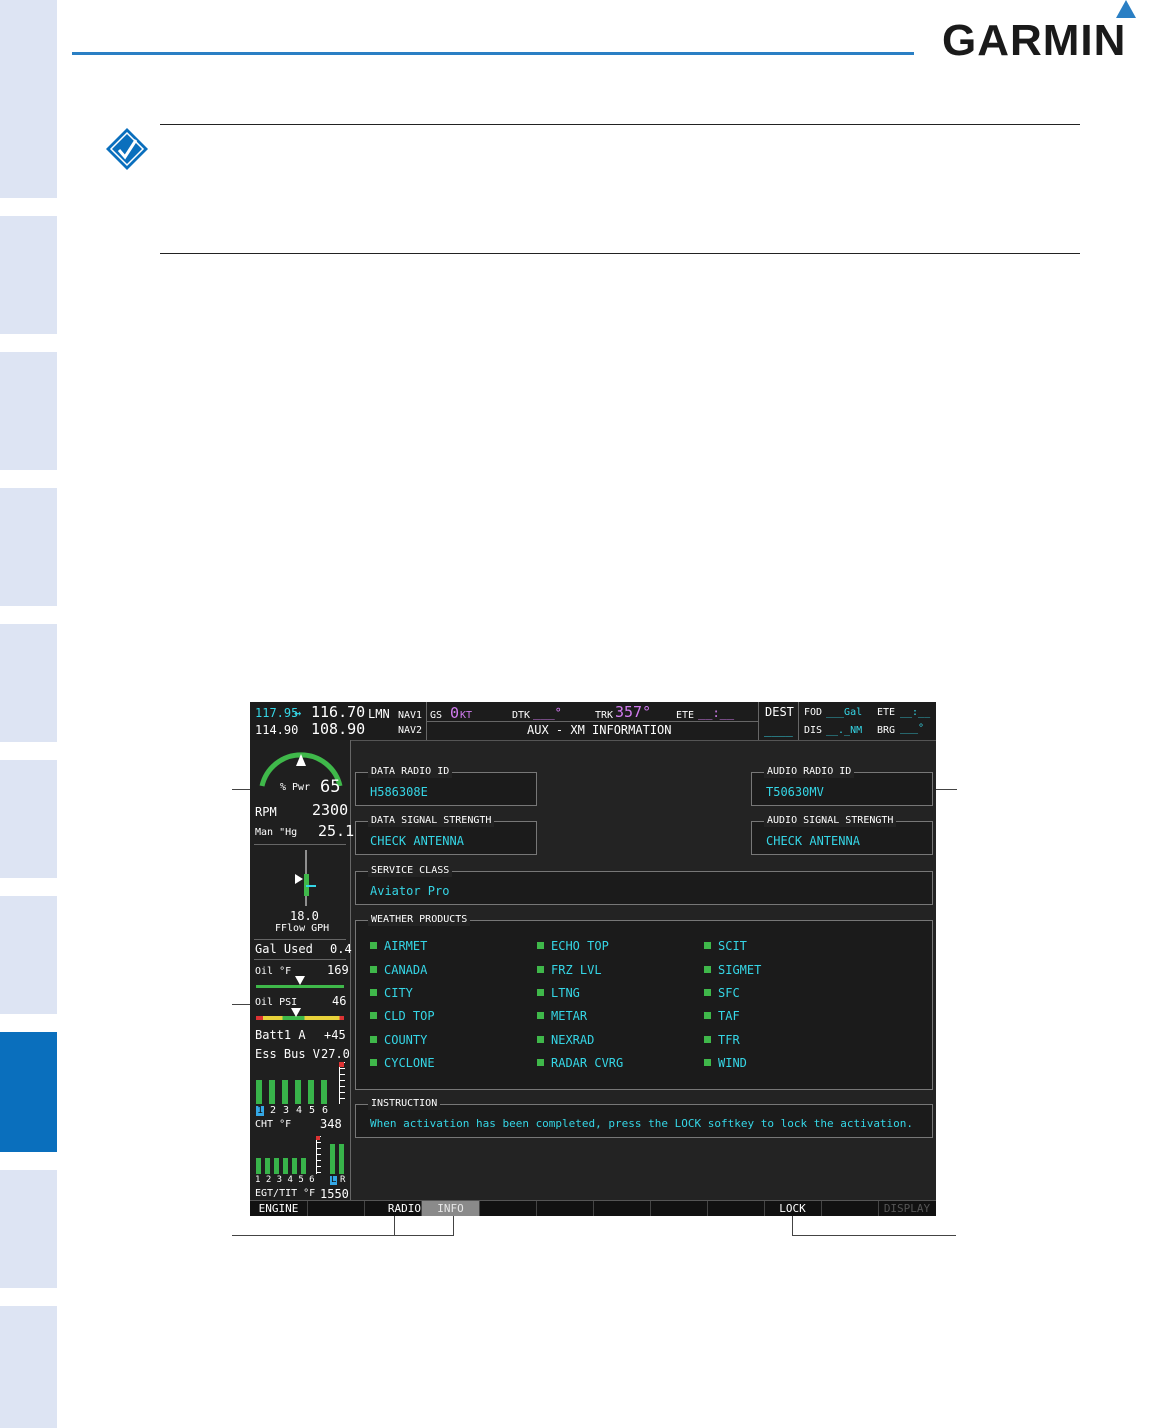 The width and height of the screenshot is (1152, 1428). What do you see at coordinates (547, 713) in the screenshot?
I see `dtk-value: ___°` at bounding box center [547, 713].